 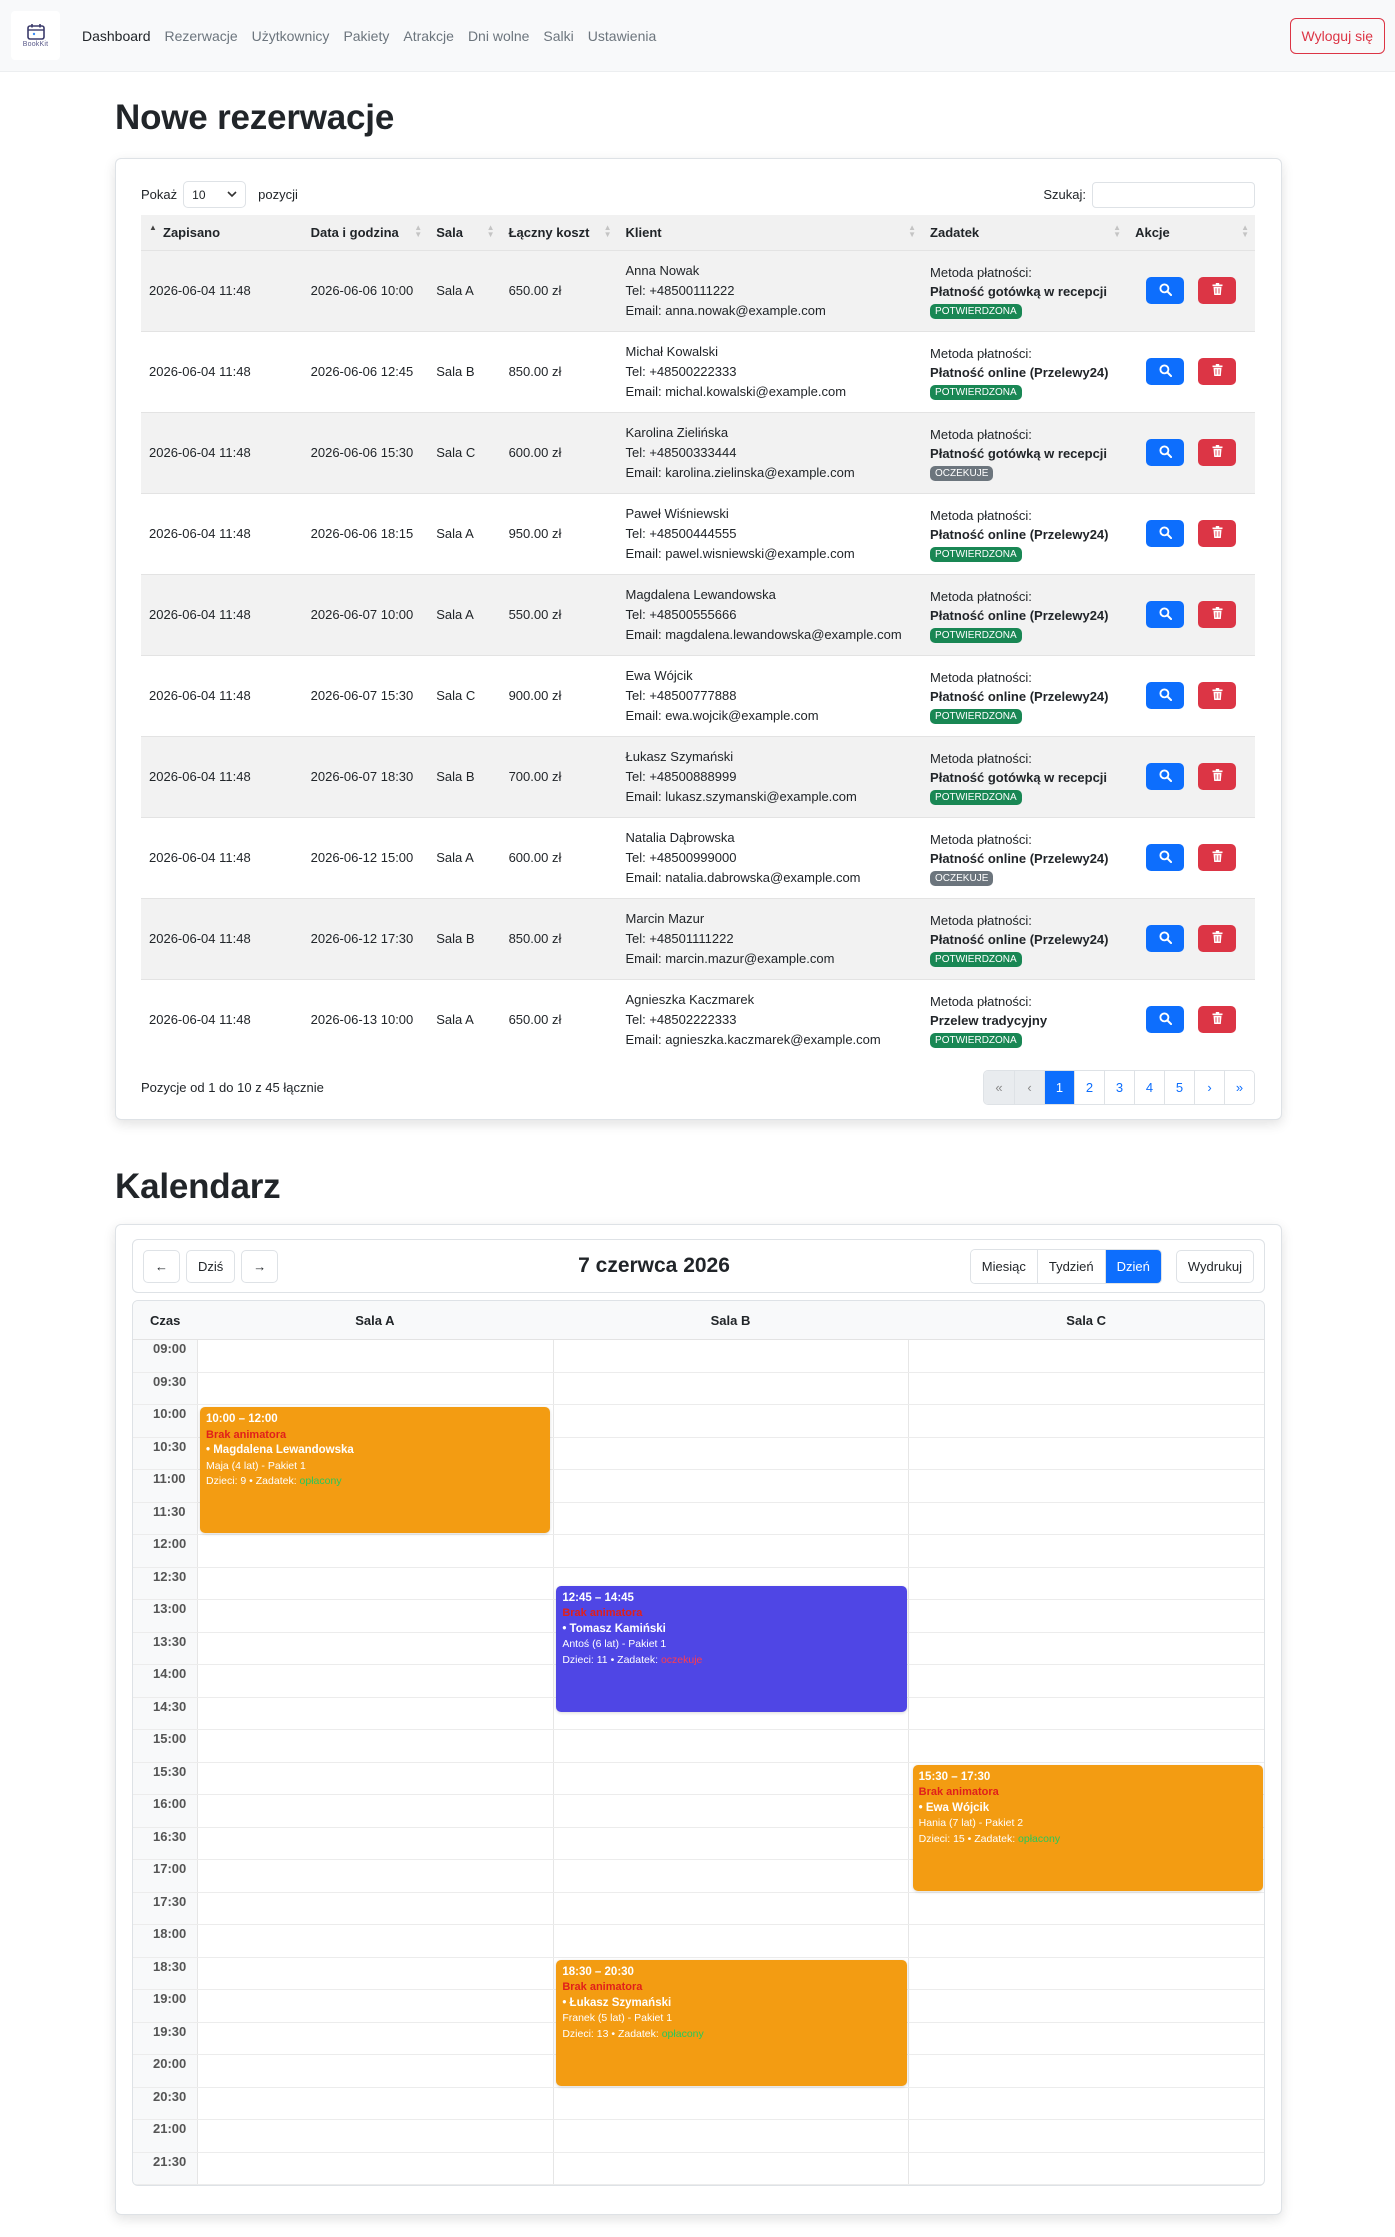 I want to click on nav-item-pakiety: Pakiety, so click(x=366, y=36).